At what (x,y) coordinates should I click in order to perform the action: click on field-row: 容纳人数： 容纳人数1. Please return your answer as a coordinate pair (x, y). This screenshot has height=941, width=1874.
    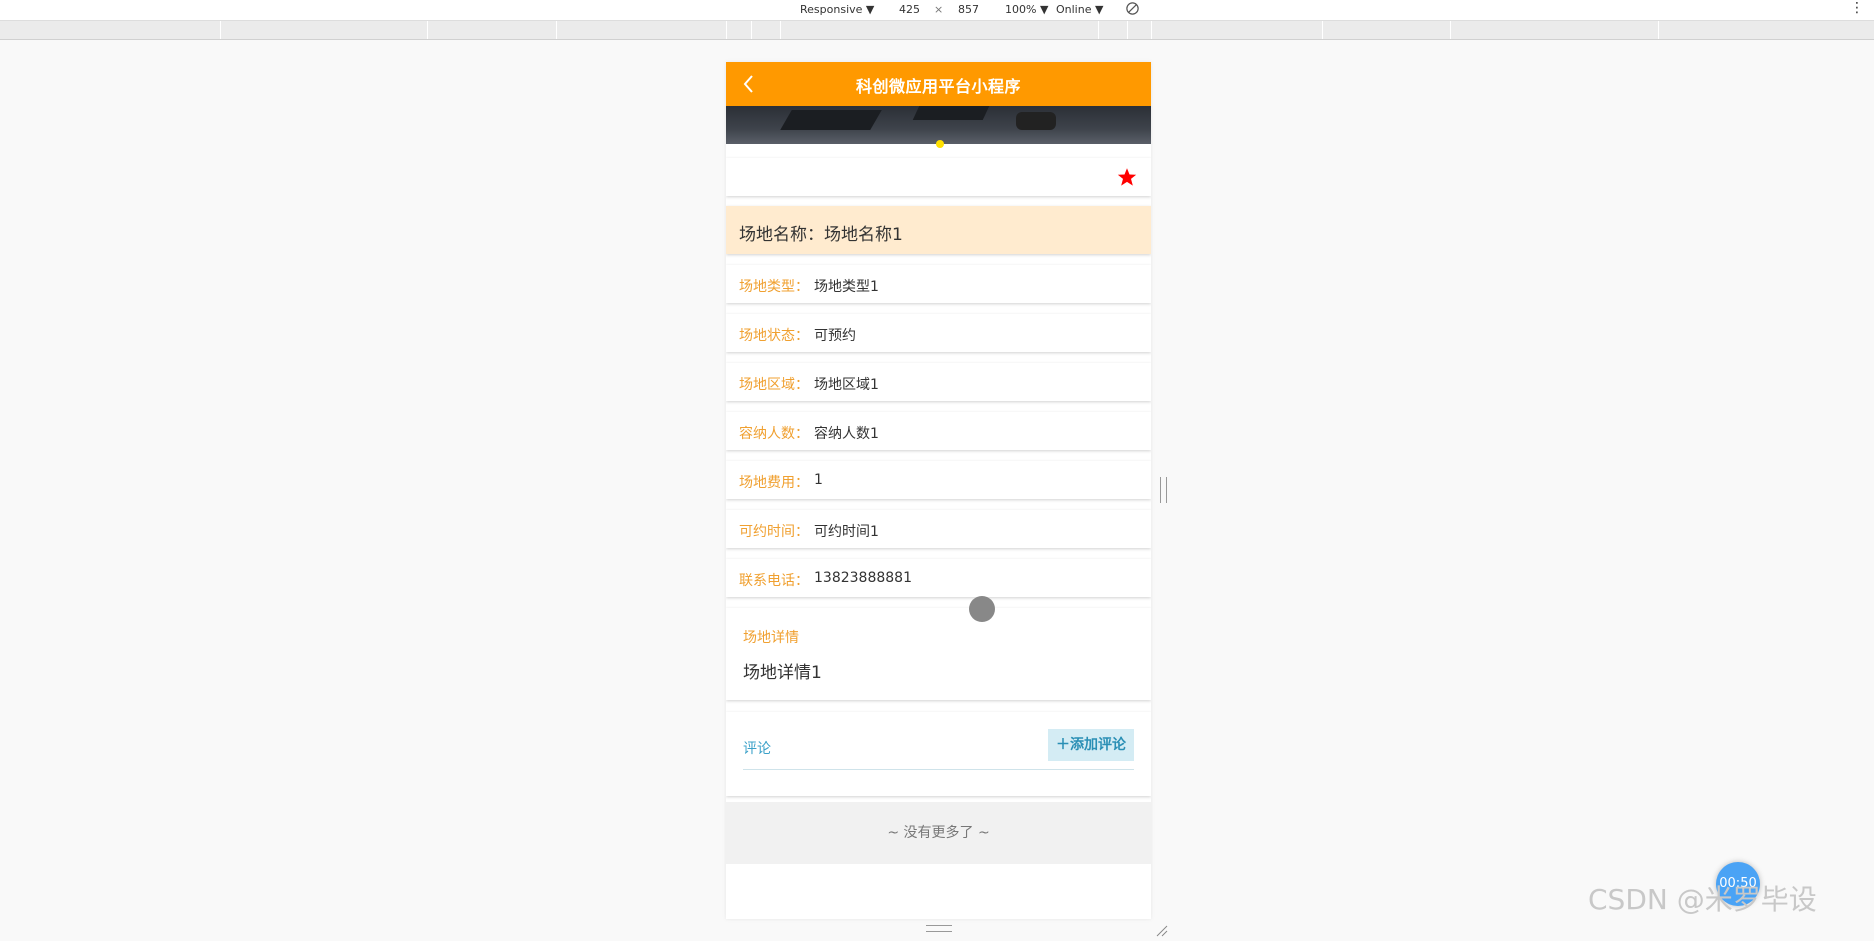
    Looking at the image, I should click on (938, 431).